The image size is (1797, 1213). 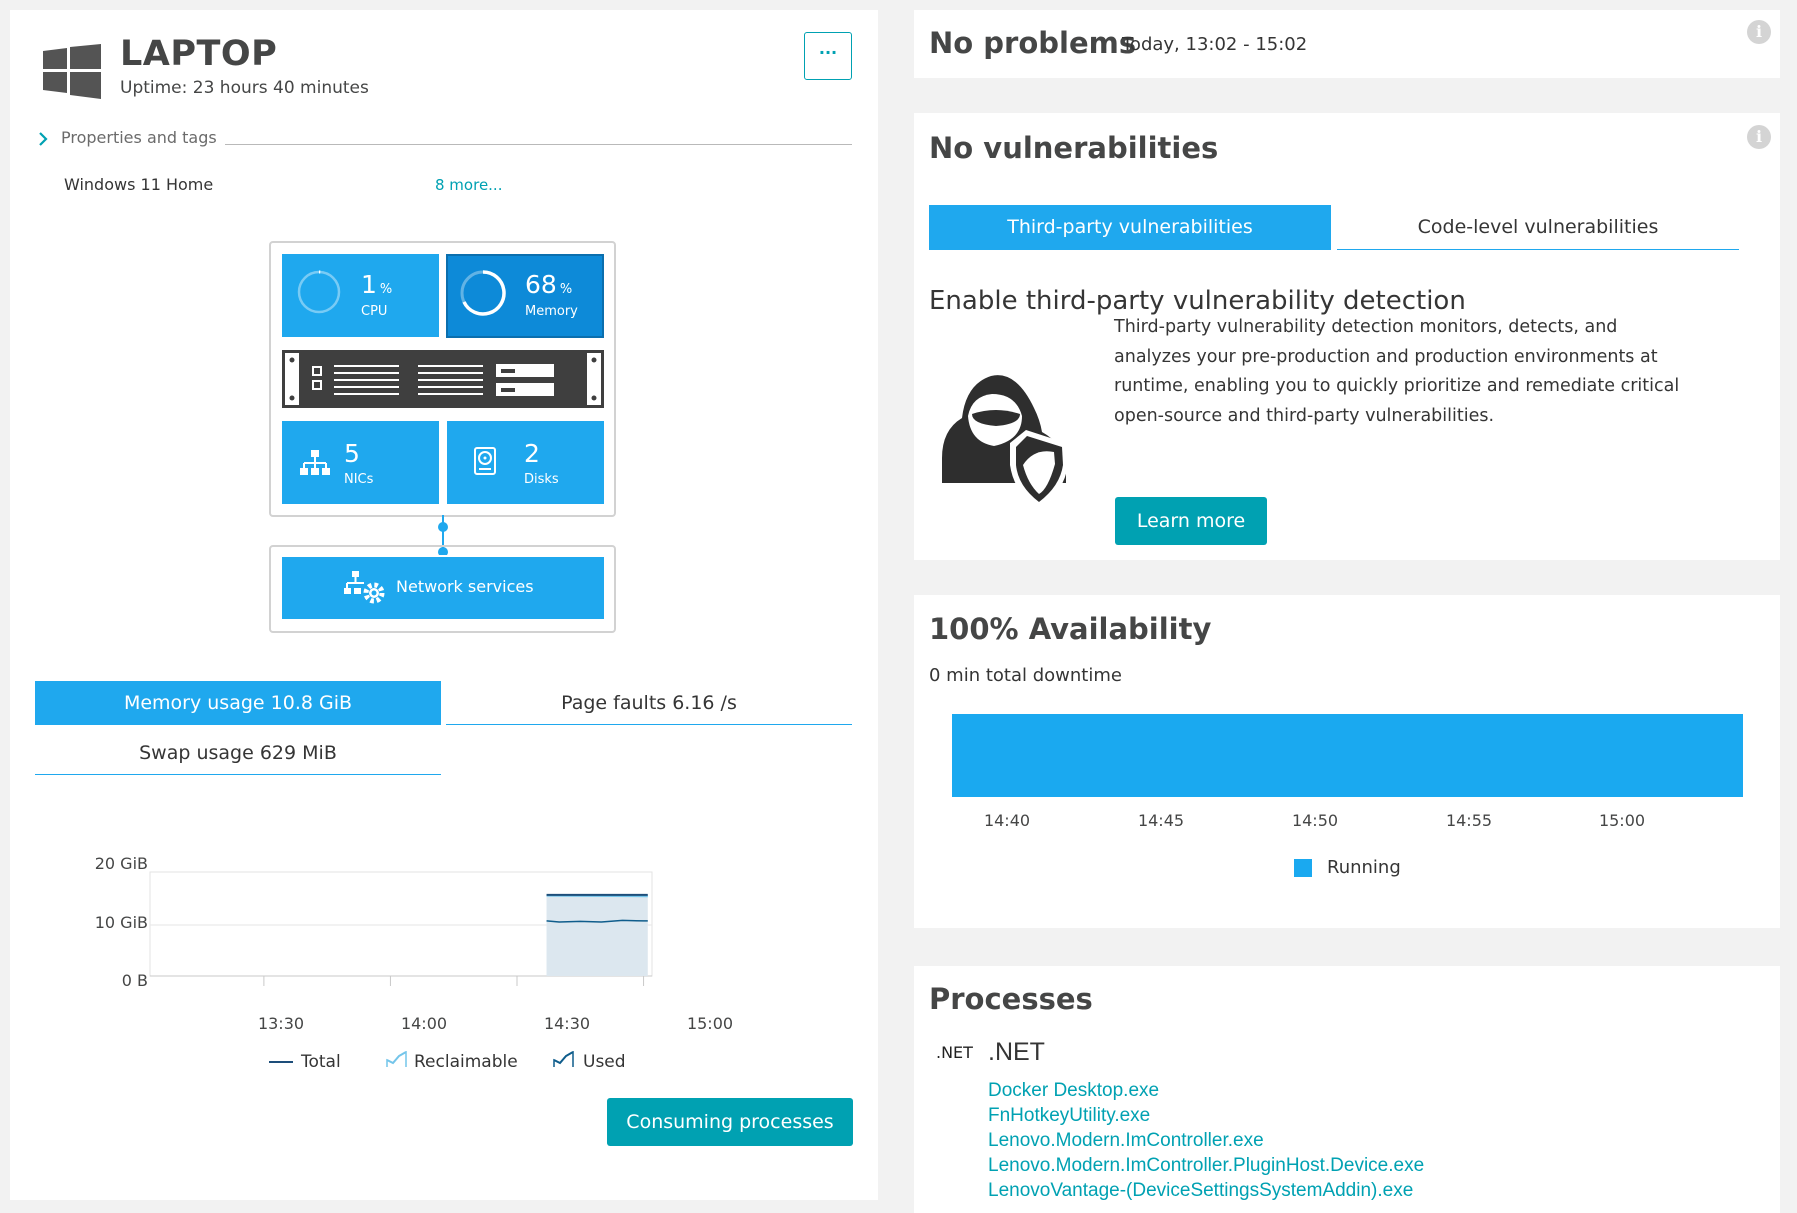 What do you see at coordinates (1347, 44) in the screenshot?
I see `problems-card: No problems Today, 13:02 - 15:02 i` at bounding box center [1347, 44].